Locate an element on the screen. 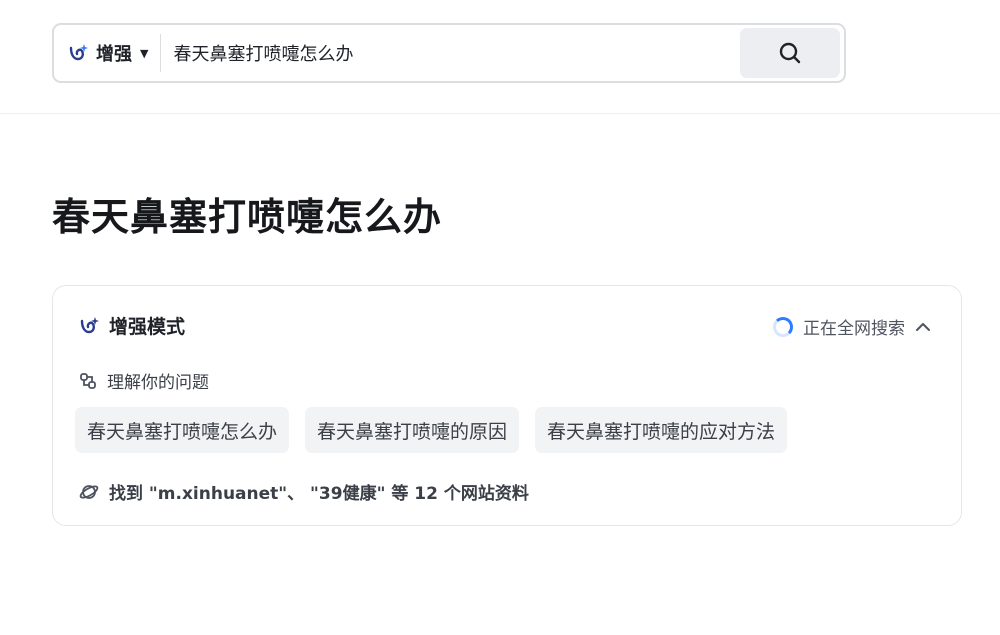 The width and height of the screenshot is (1000, 635). search-input is located at coordinates (450, 53).